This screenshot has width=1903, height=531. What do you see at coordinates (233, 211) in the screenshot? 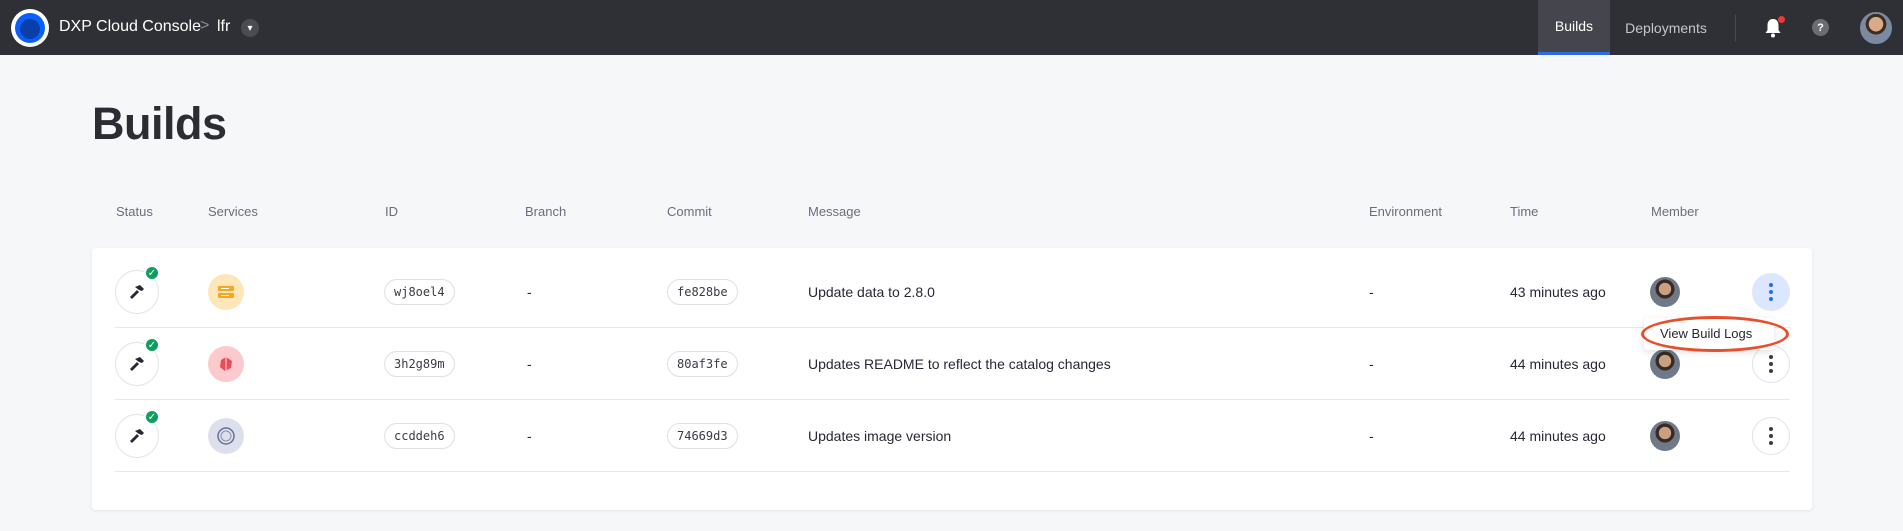
I see `column-header-services: Services` at bounding box center [233, 211].